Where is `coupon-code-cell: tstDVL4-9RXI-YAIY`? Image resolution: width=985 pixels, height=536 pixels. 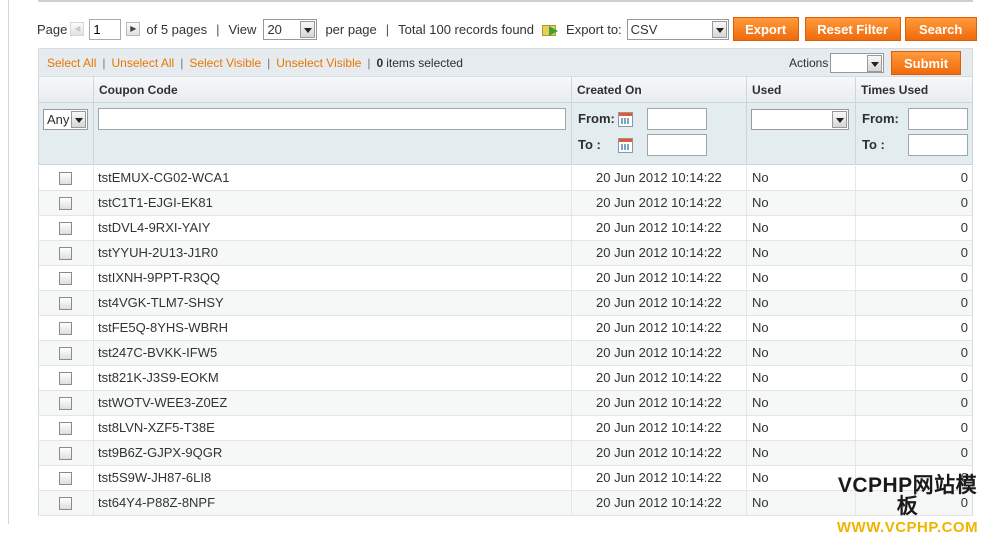
coupon-code-cell: tstDVL4-9RXI-YAIY is located at coordinates (333, 228).